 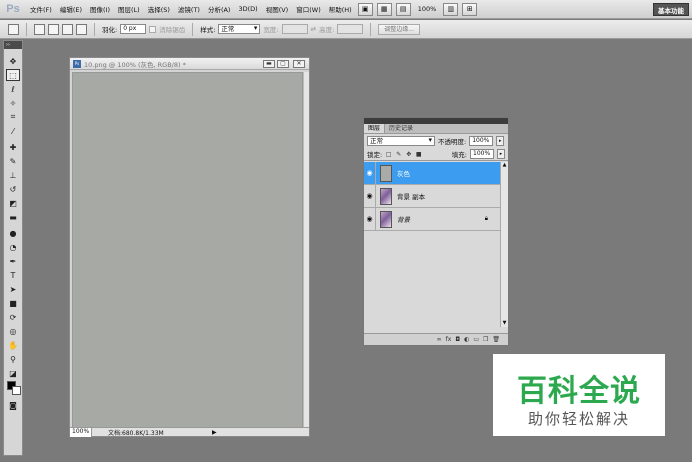 I want to click on extras-icon: ▤, so click(x=403, y=9).